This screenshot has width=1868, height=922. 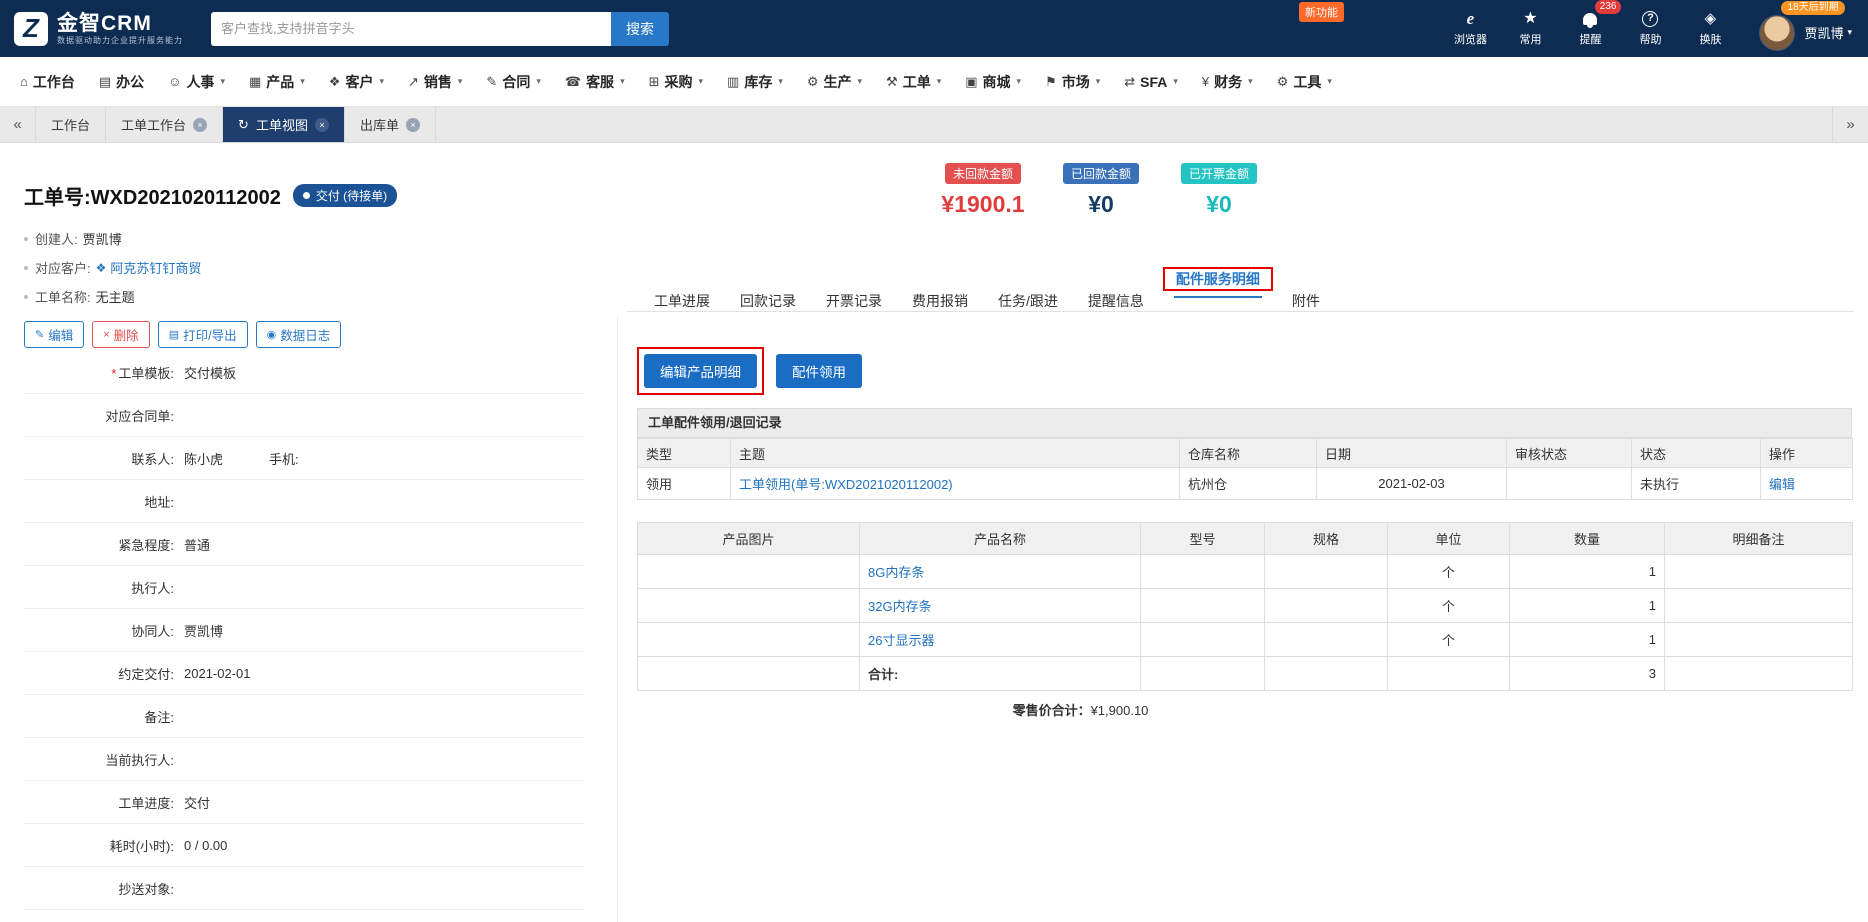 What do you see at coordinates (913, 81) in the screenshot?
I see `nav-item-workorder: ⚒ 工单 ▾` at bounding box center [913, 81].